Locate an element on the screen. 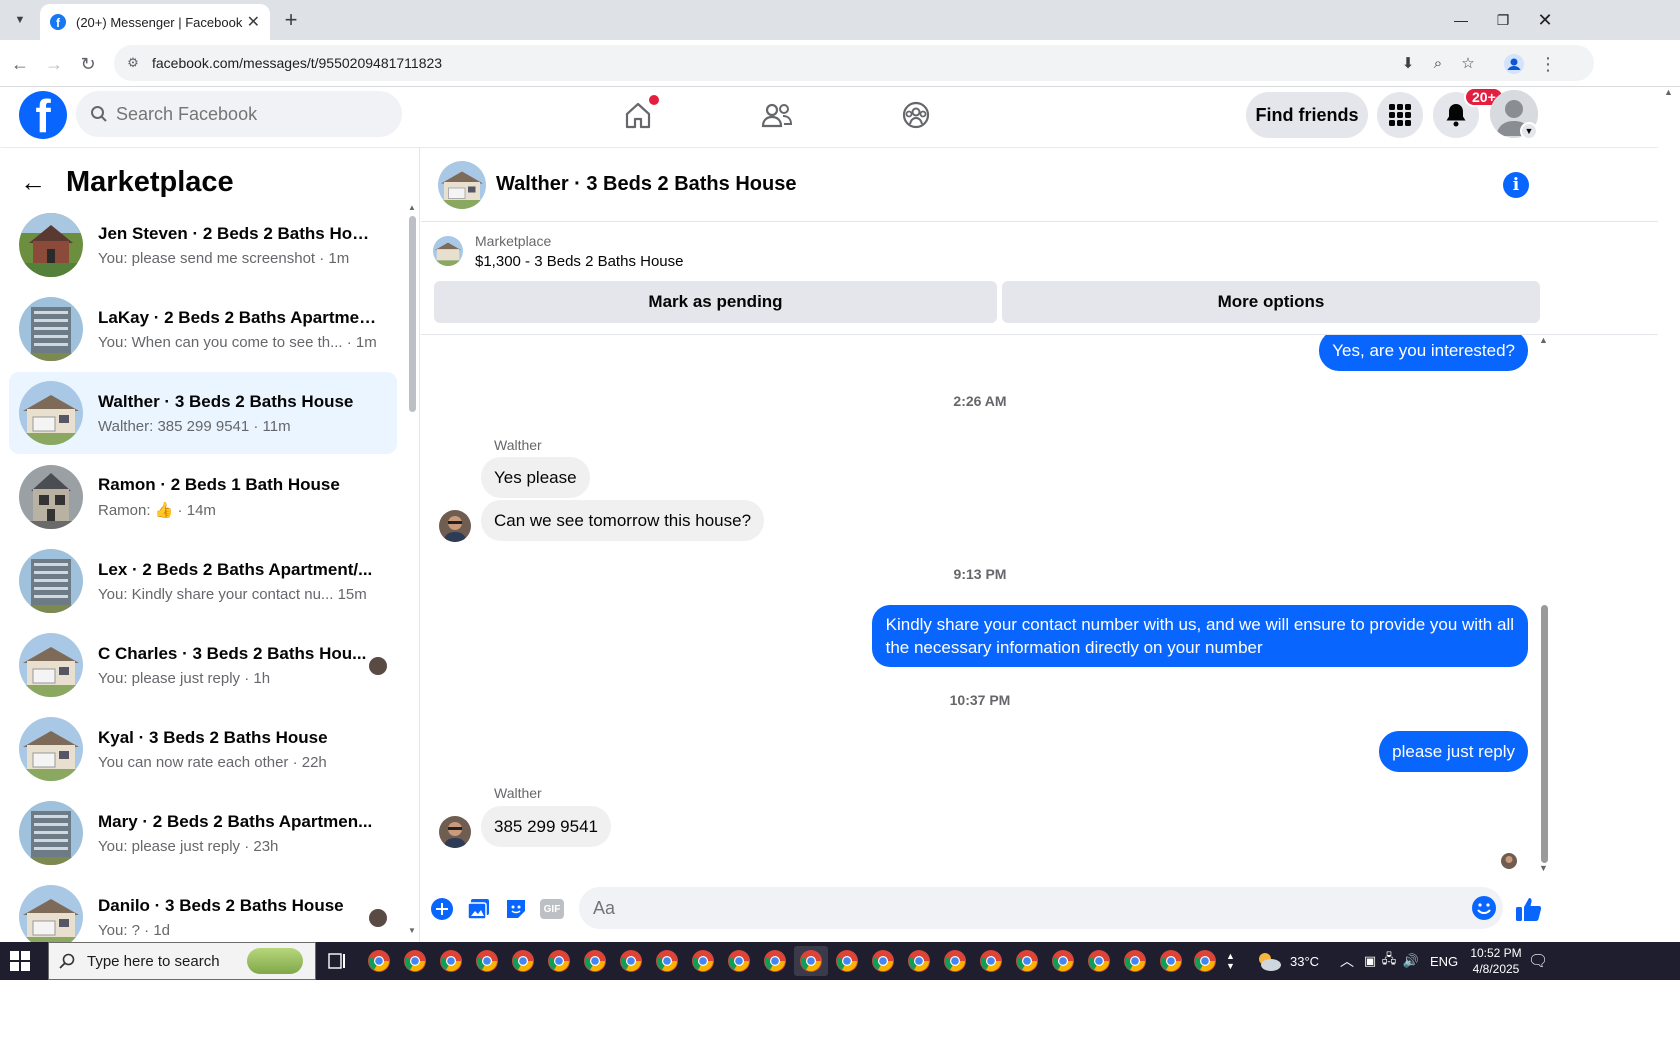 This screenshot has height=1050, width=1680. tab-search-button: ▼ is located at coordinates (20, 20).